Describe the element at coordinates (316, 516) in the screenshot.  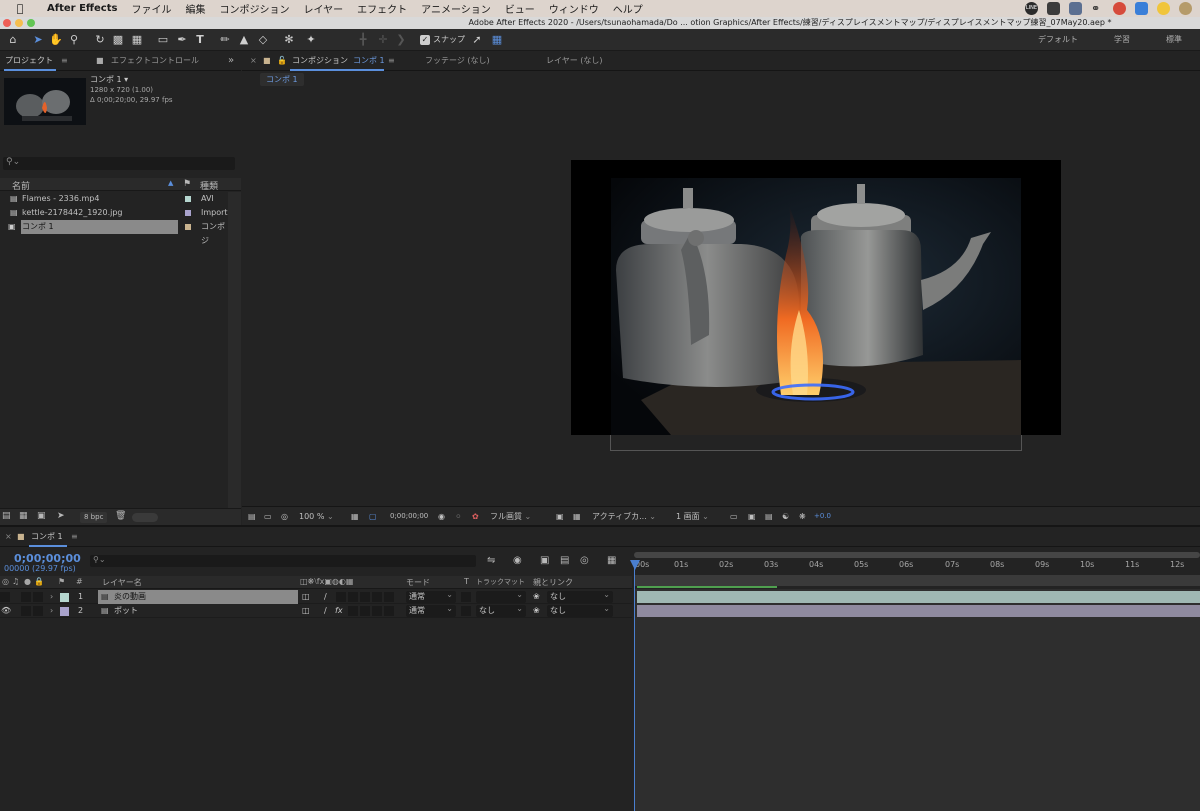
I see `zoom-dropdown: 100 %` at that location.